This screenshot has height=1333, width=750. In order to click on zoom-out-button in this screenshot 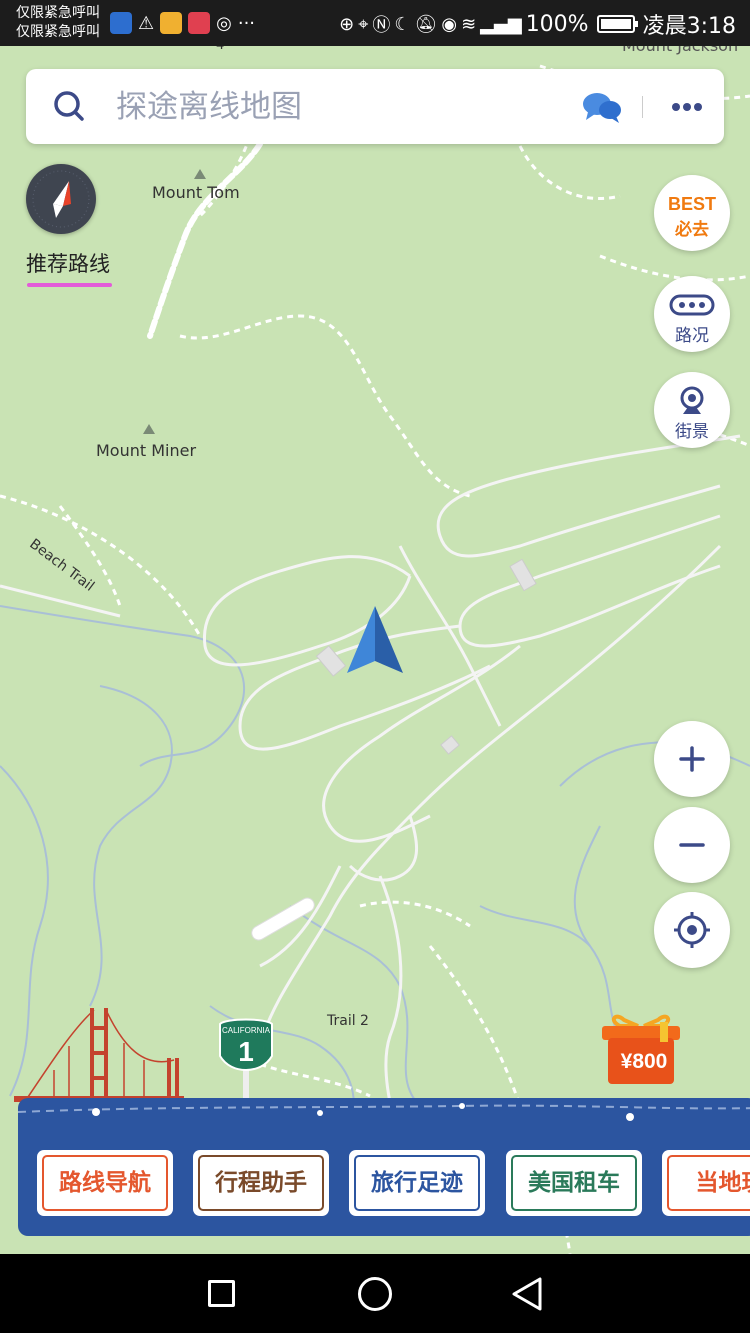, I will do `click(692, 845)`.